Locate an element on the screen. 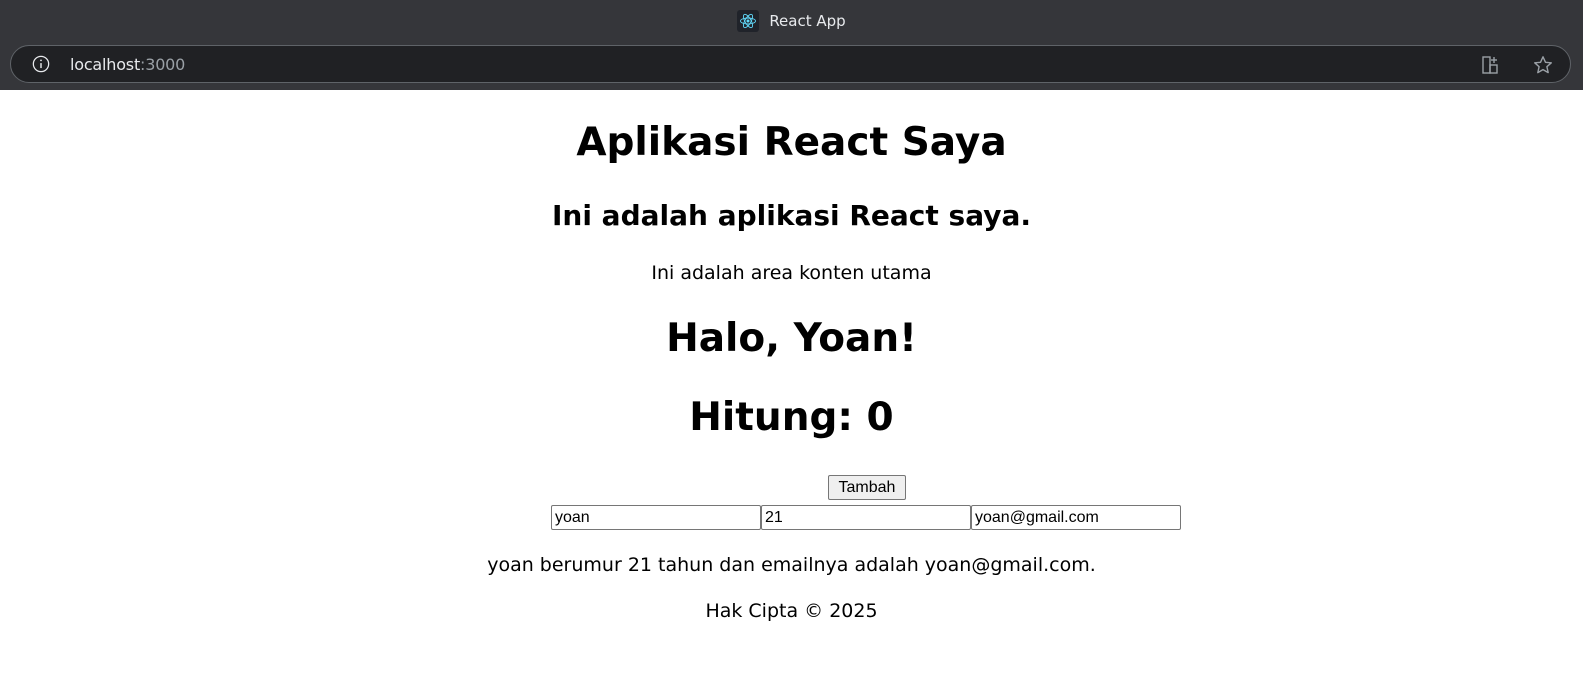 Image resolution: width=1583 pixels, height=673 pixels. app-subtitle: Ini adalah aplikasi React saya. is located at coordinates (791, 215).